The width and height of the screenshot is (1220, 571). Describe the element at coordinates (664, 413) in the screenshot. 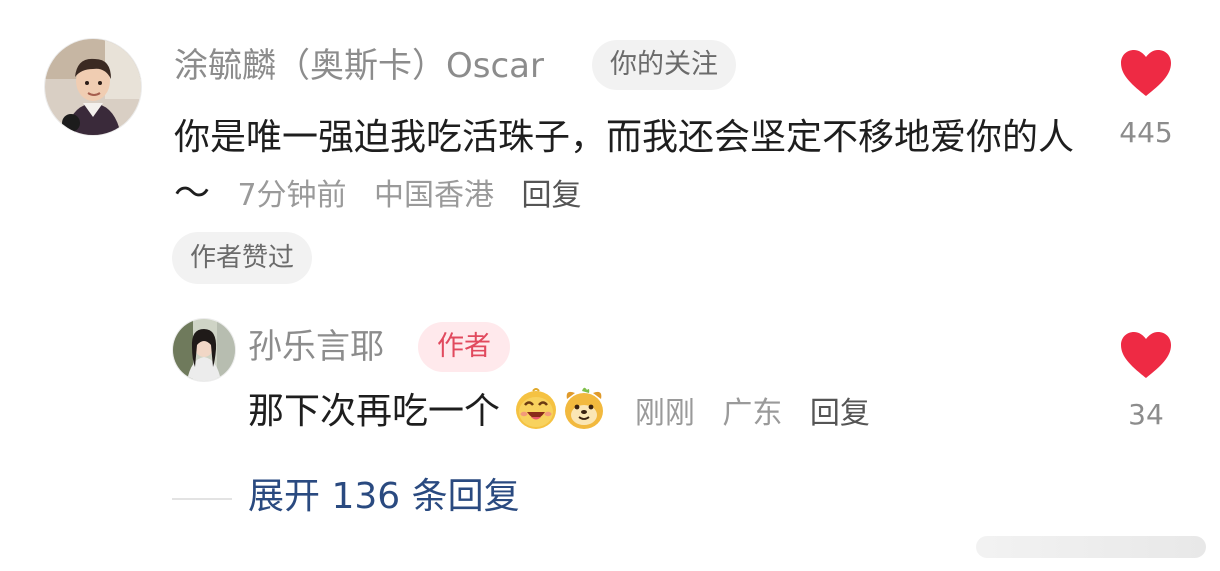

I see `reply-time: 刚刚` at that location.